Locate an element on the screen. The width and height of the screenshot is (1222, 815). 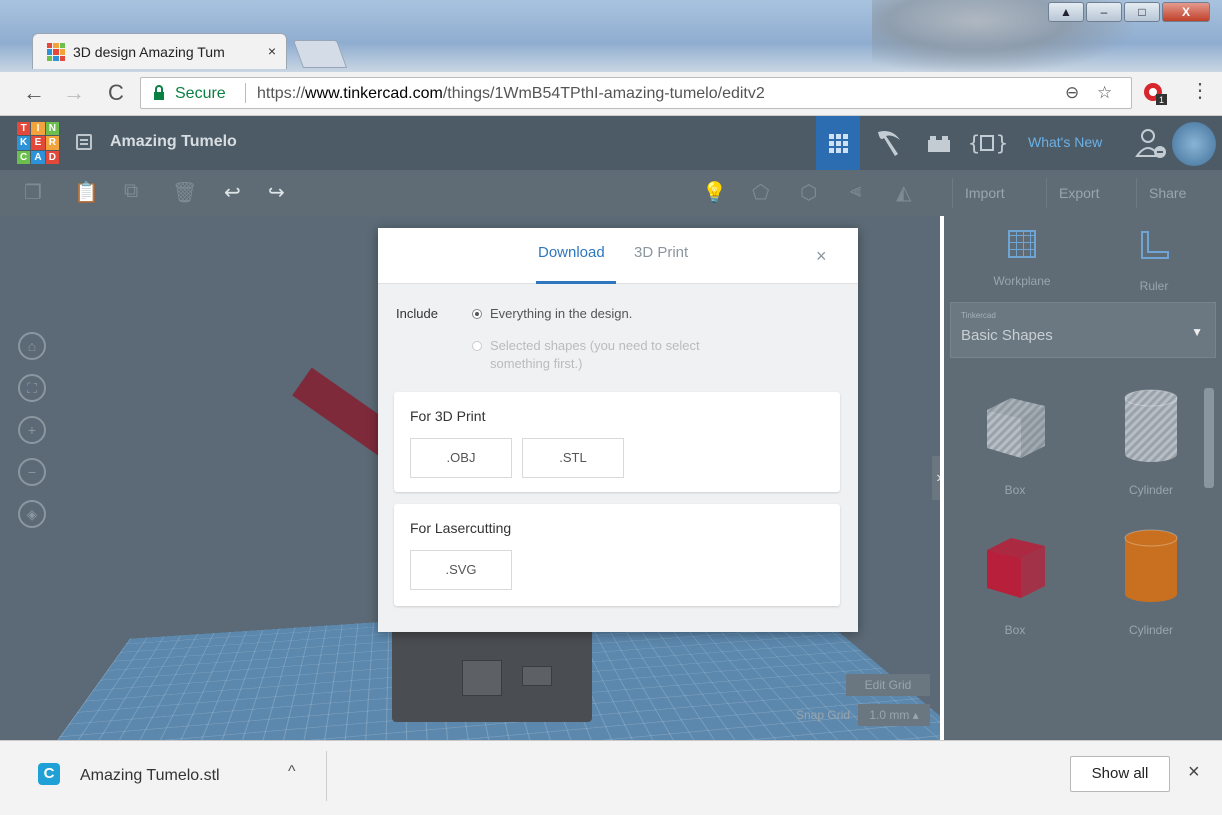
shape-icon: ⬠ is located at coordinates (760, 192).